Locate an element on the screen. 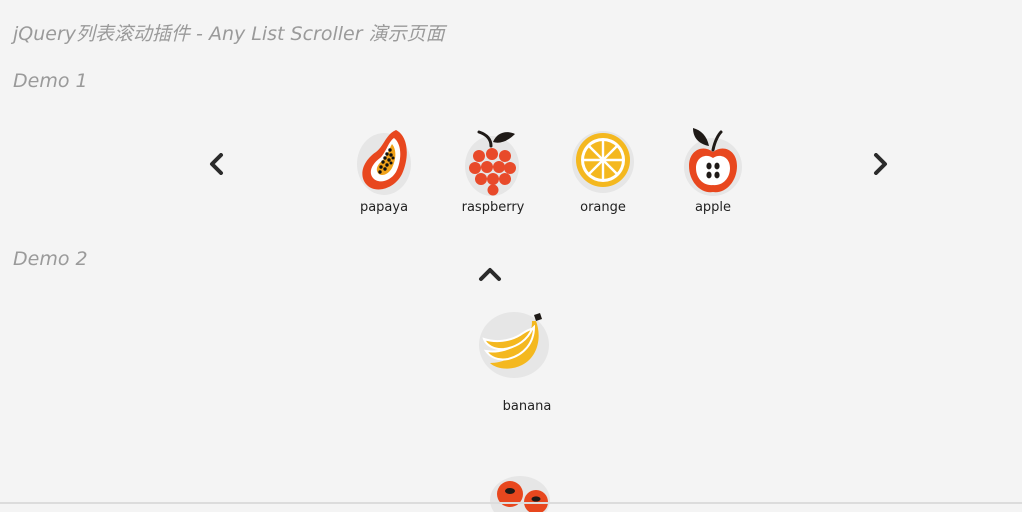 The image size is (1022, 512). cherry-icon is located at coordinates (520, 494).